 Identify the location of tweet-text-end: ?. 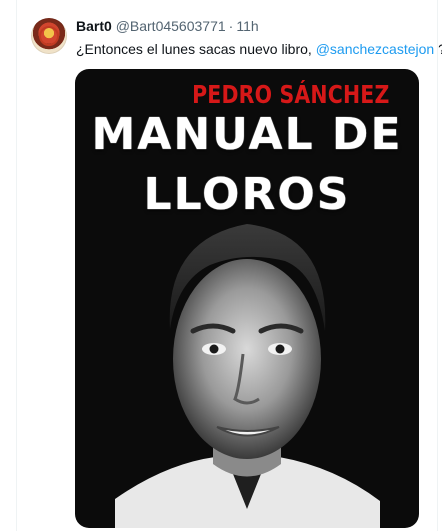
(438, 49).